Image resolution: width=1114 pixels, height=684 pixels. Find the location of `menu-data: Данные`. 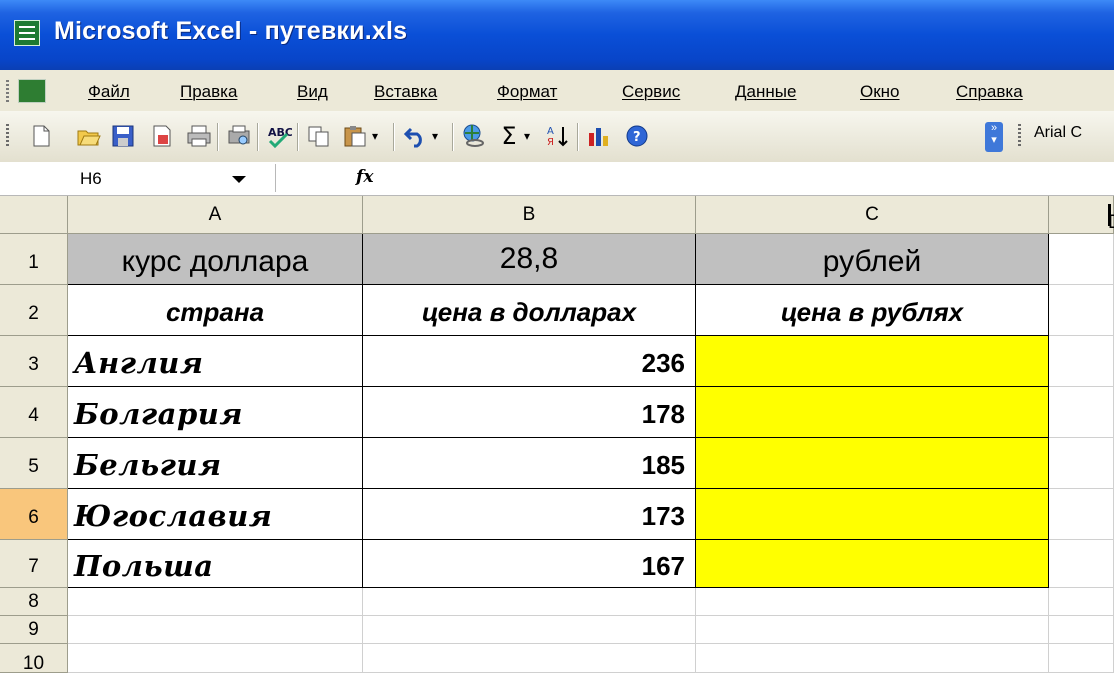

menu-data: Данные is located at coordinates (765, 92).